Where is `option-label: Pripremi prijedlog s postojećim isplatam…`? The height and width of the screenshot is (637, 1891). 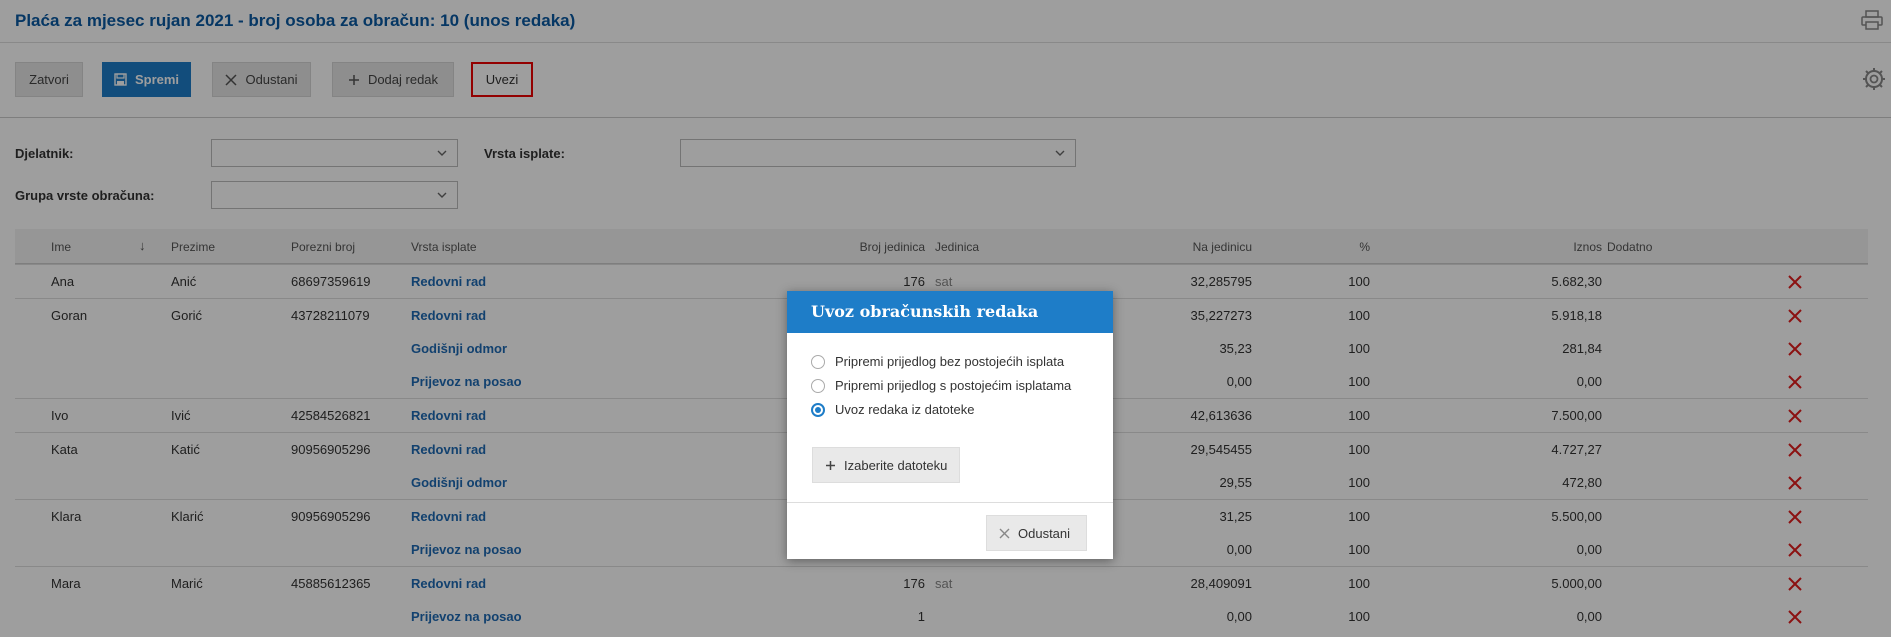 option-label: Pripremi prijedlog s postojećim isplatam… is located at coordinates (953, 385).